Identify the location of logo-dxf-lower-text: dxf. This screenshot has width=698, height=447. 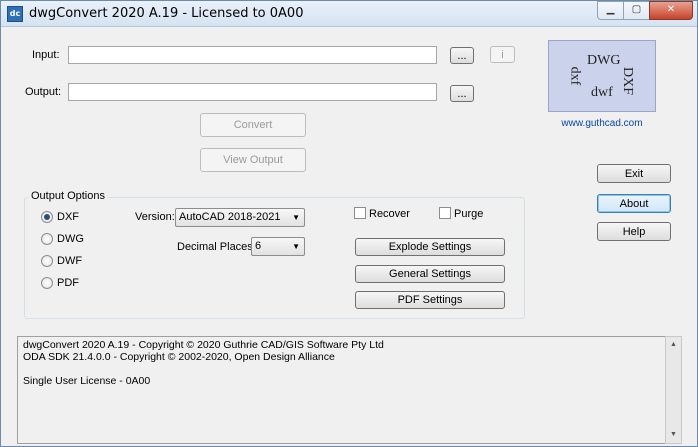
(575, 76).